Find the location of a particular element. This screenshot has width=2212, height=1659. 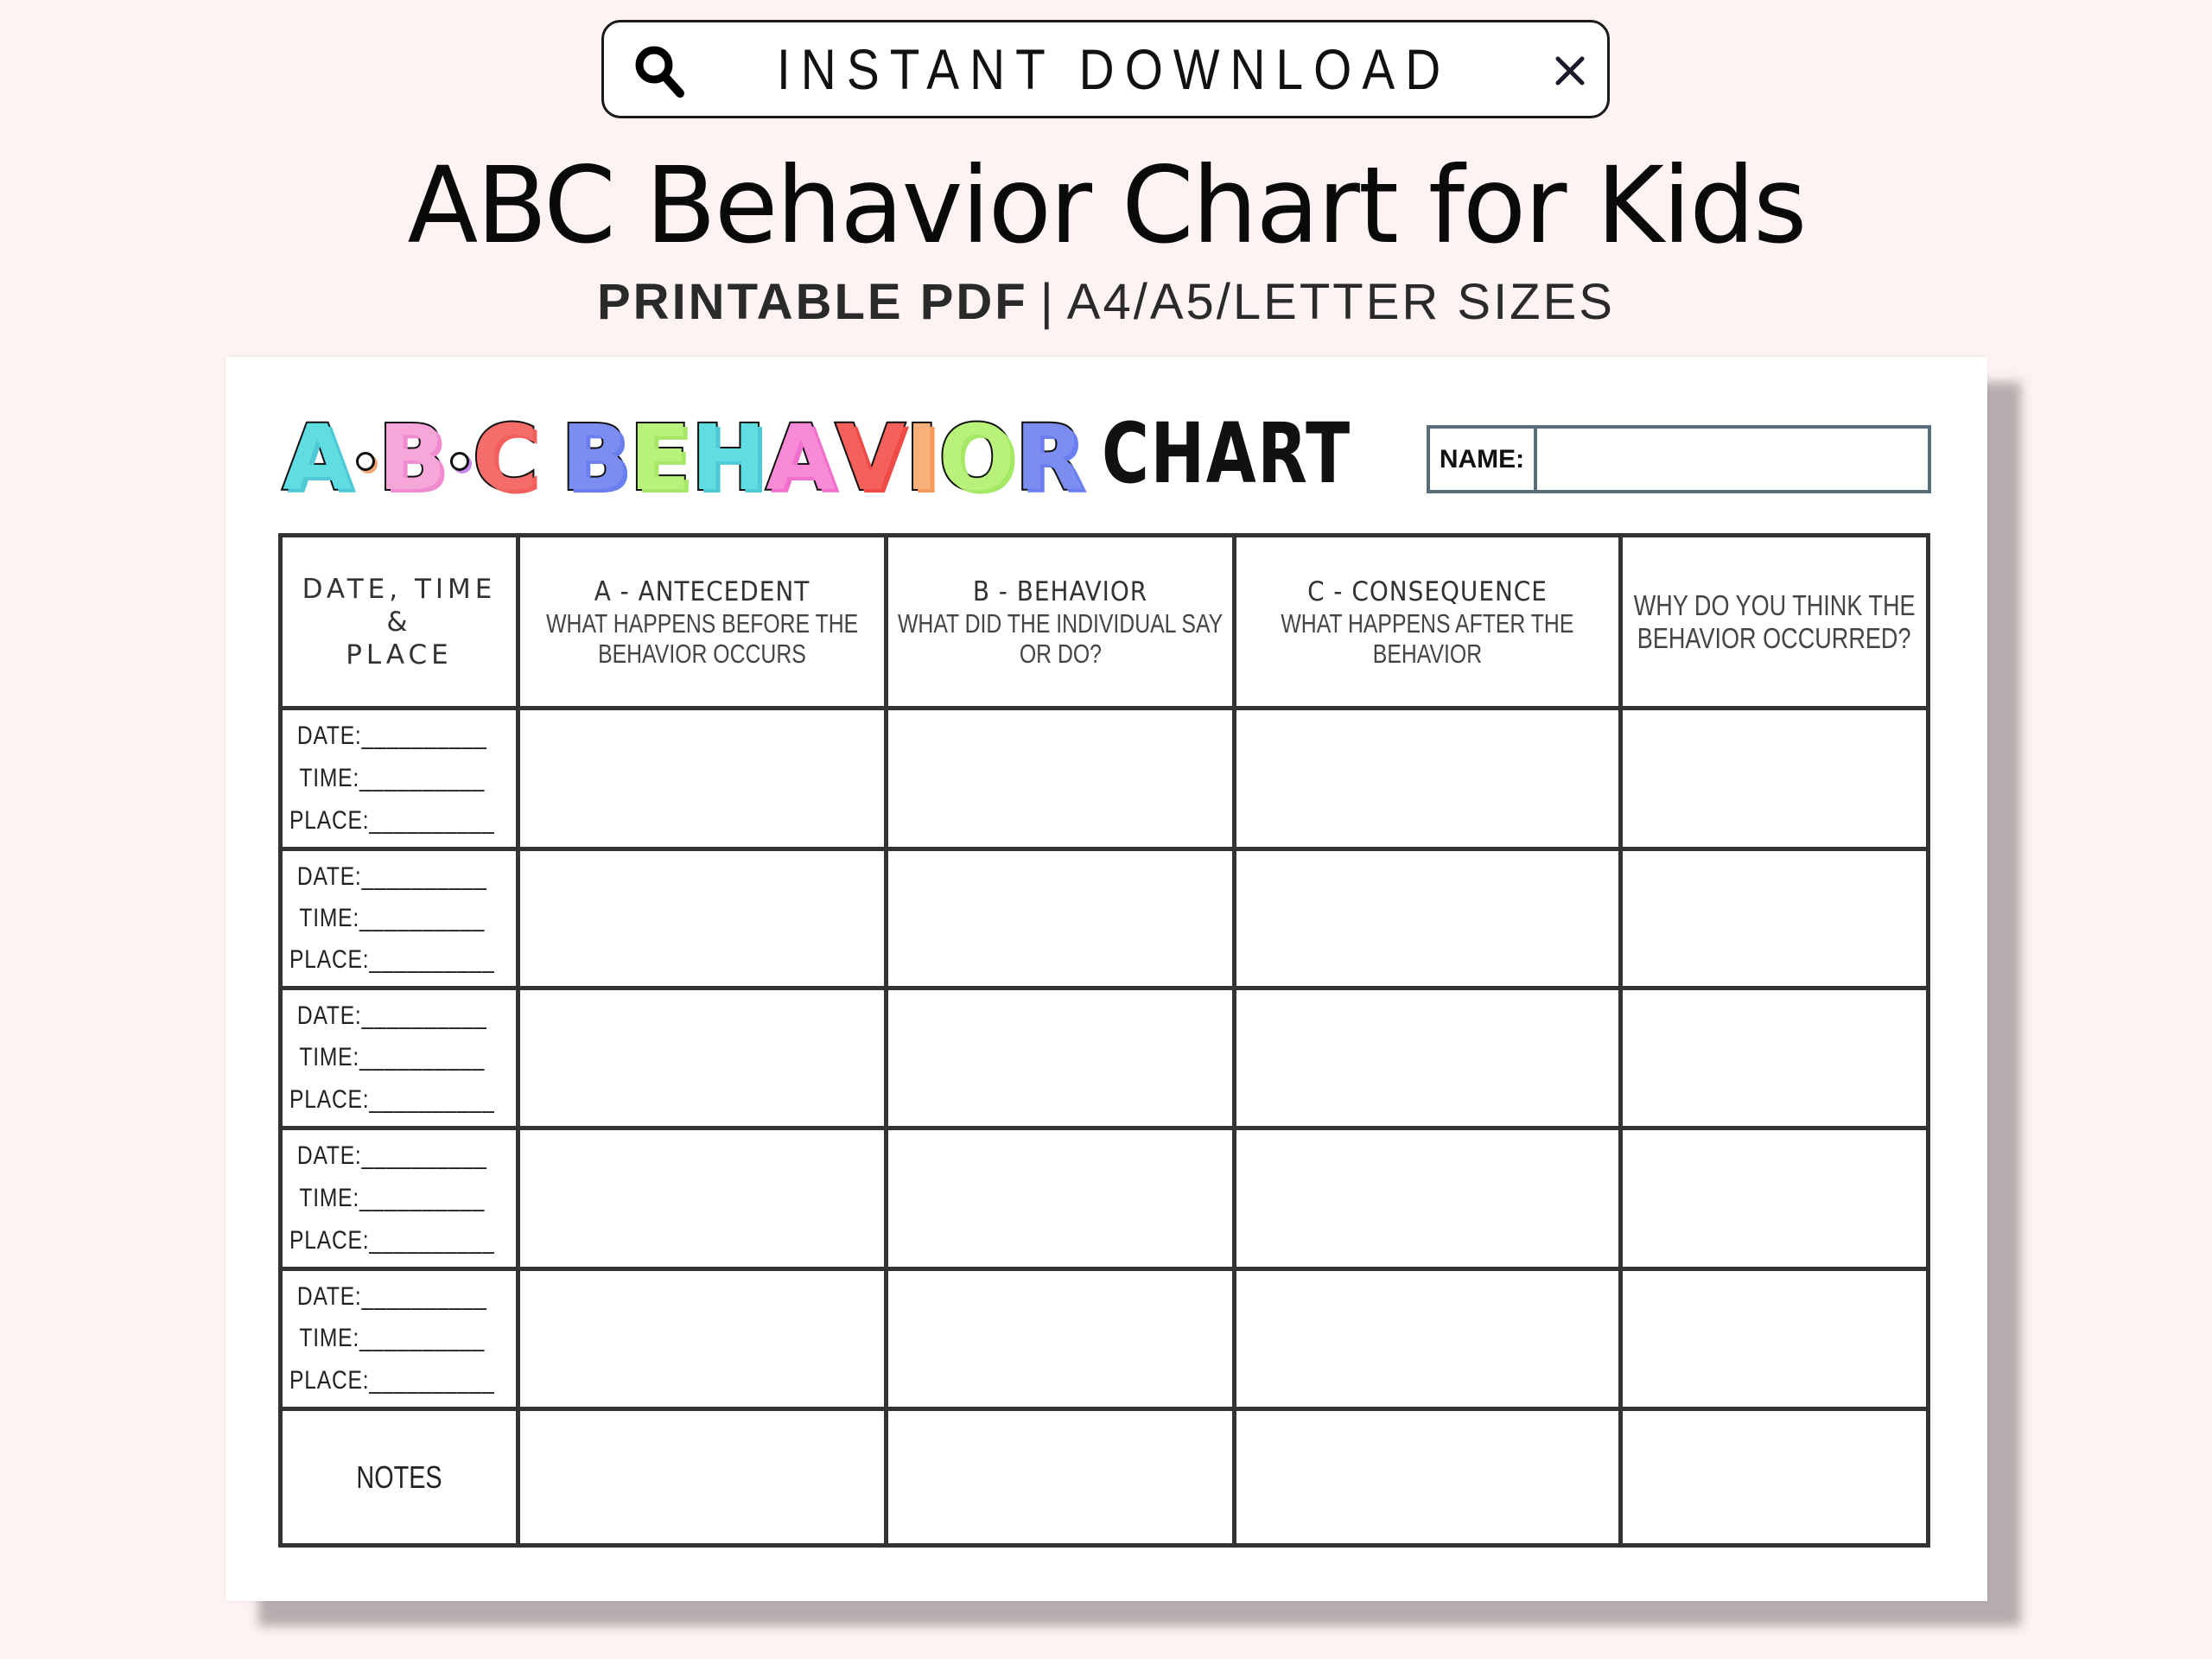

header-subtitle: BEHAVIOR OCCURRED? is located at coordinates (1774, 637).